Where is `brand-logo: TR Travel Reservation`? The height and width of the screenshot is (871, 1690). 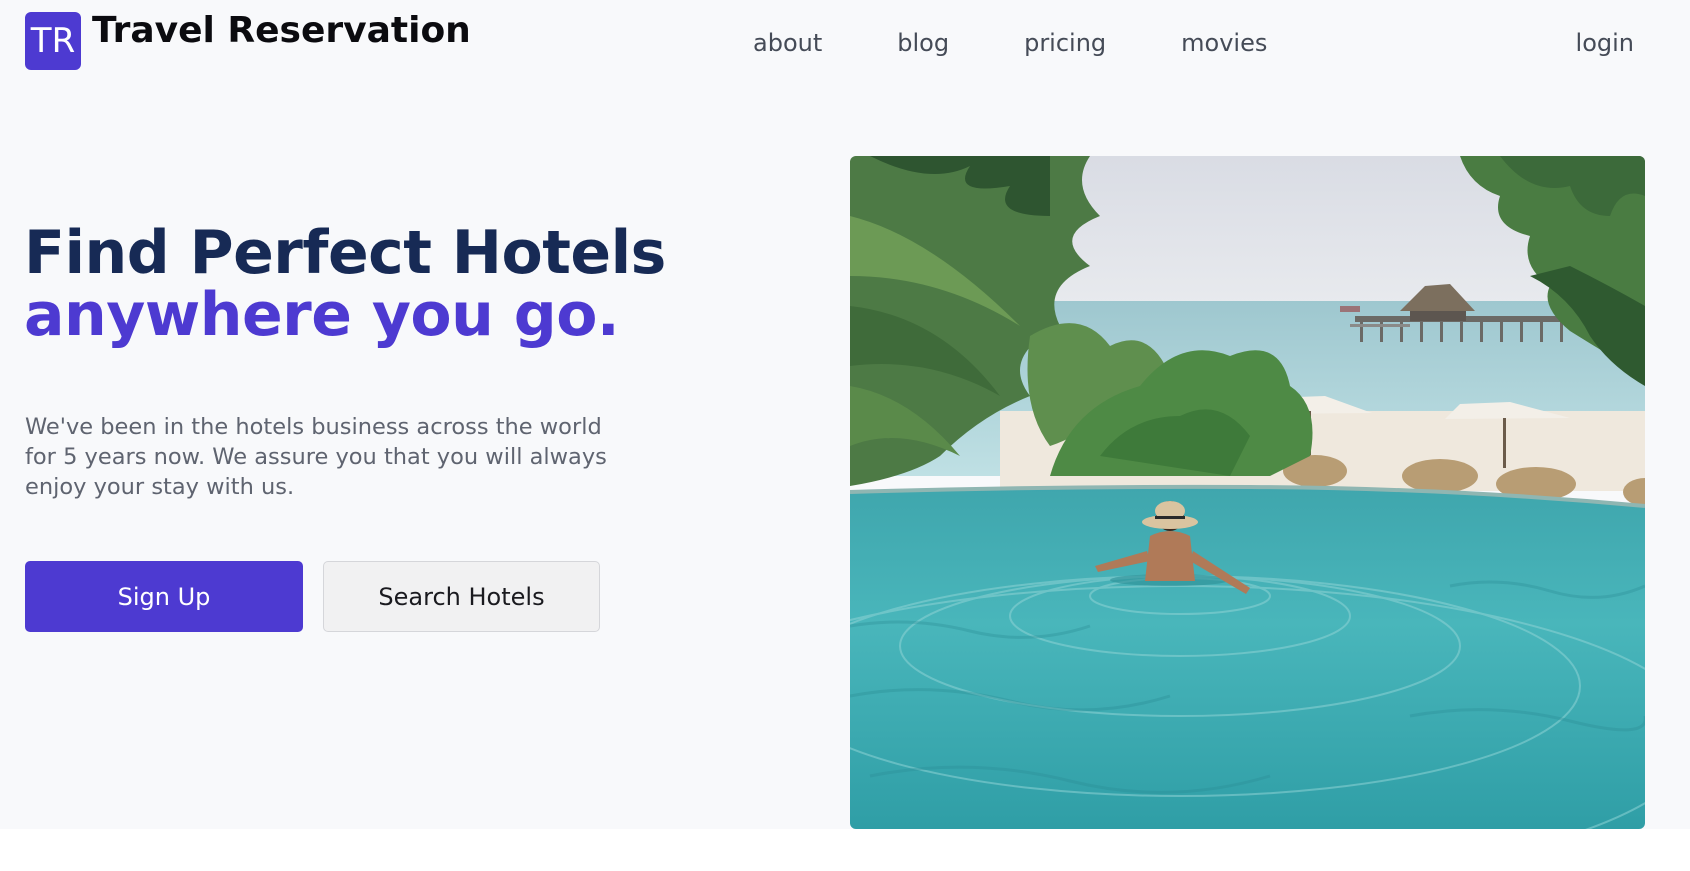
brand-logo: TR Travel Reservation is located at coordinates (248, 41).